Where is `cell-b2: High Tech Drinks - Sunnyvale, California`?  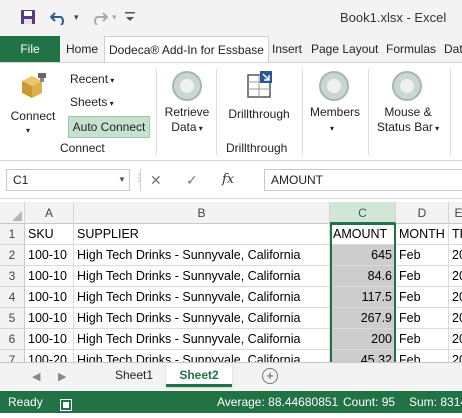
cell-b2: High Tech Drinks - Sunnyvale, California is located at coordinates (202, 255).